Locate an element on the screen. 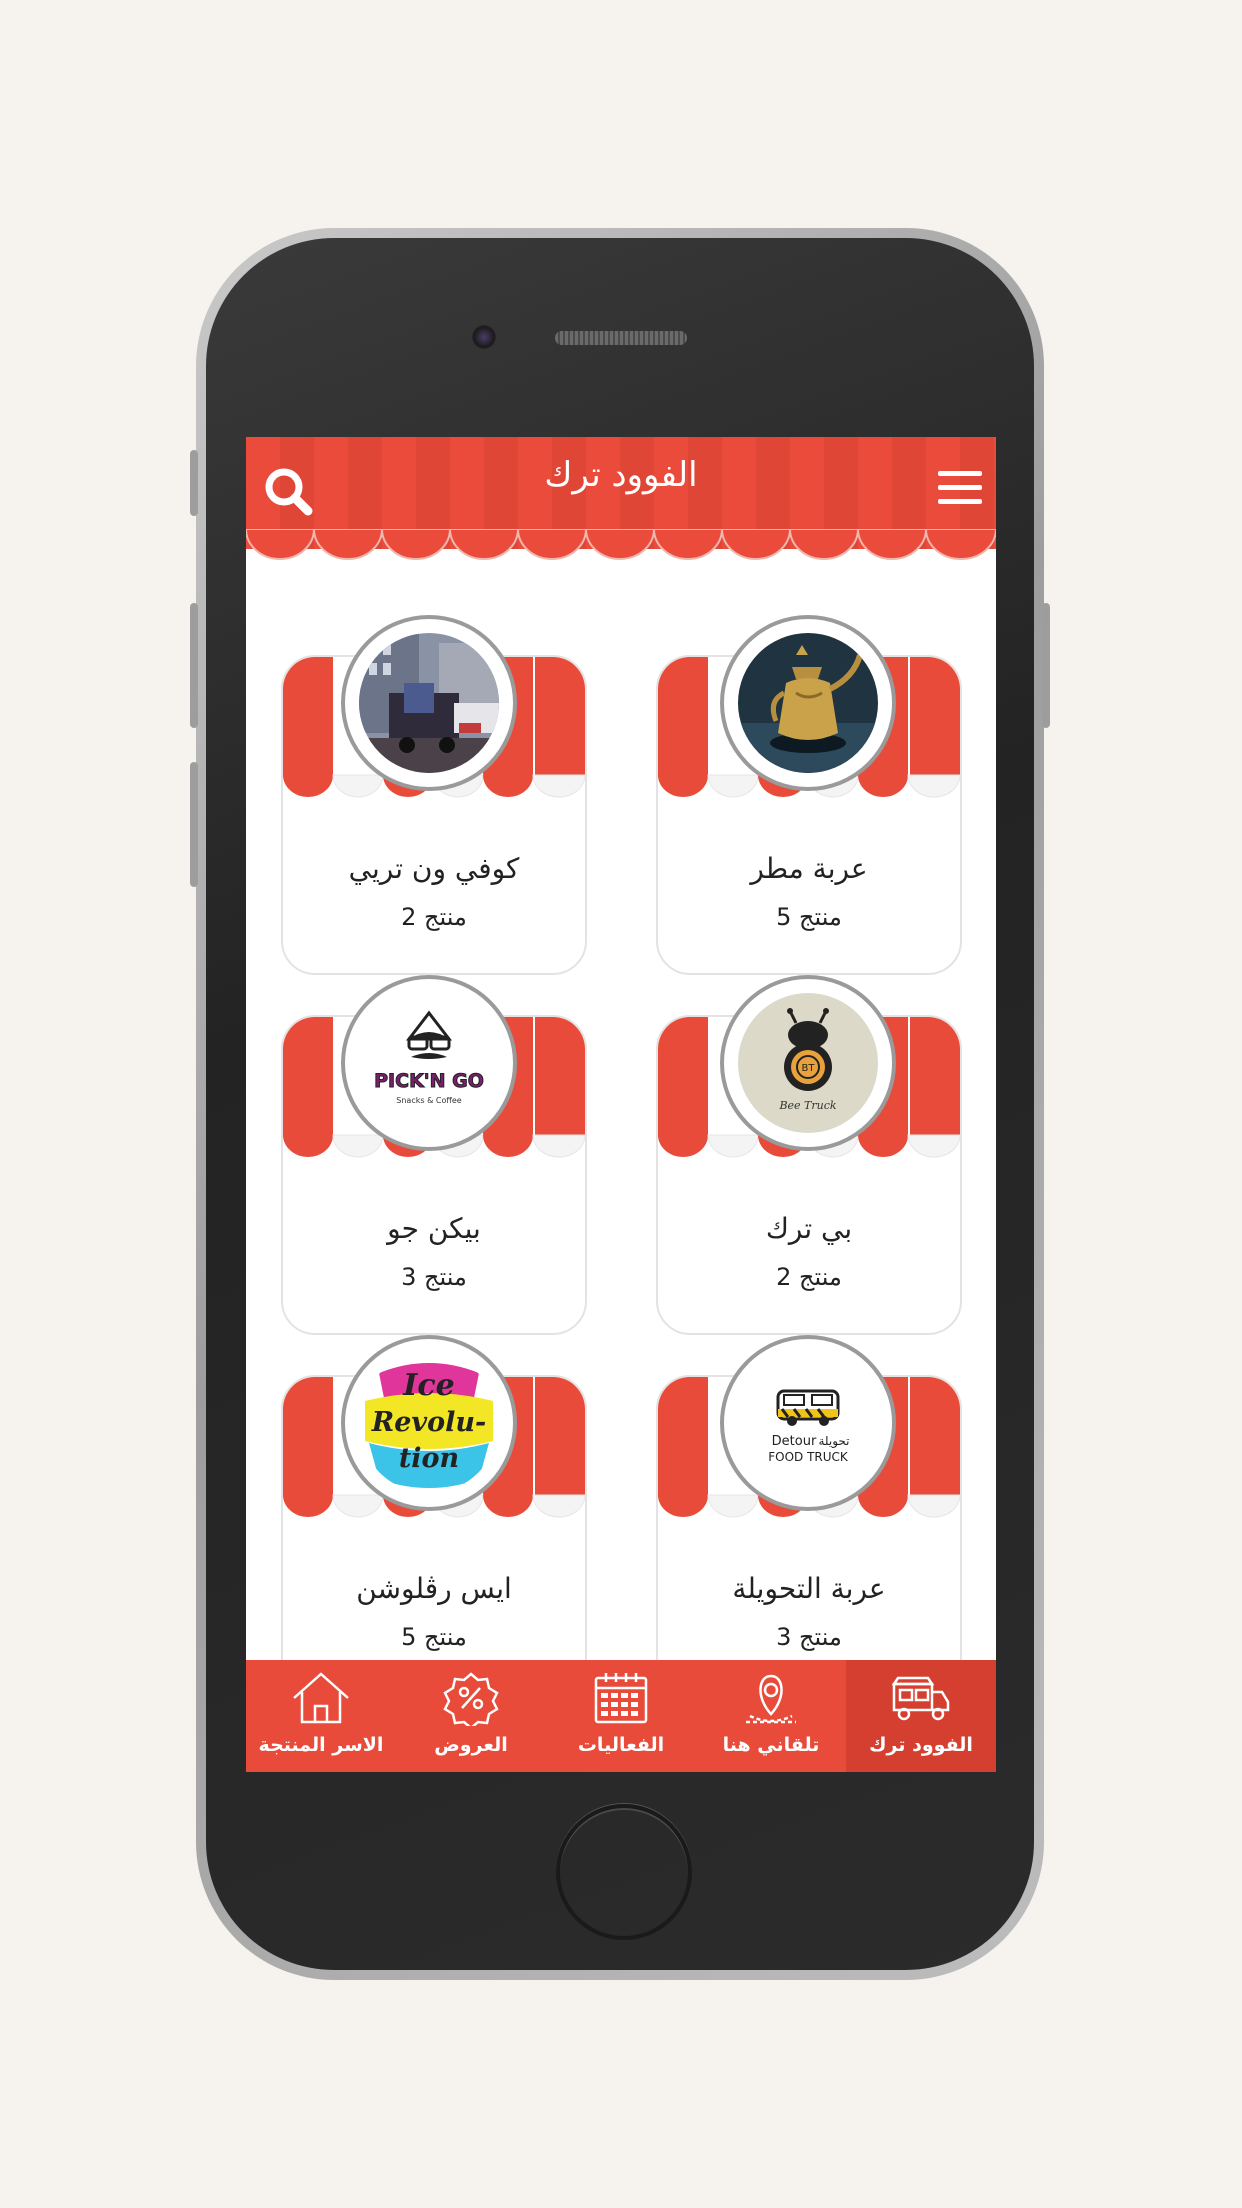 The width and height of the screenshot is (1242, 2208). hamburger-menu-icon is located at coordinates (960, 487).